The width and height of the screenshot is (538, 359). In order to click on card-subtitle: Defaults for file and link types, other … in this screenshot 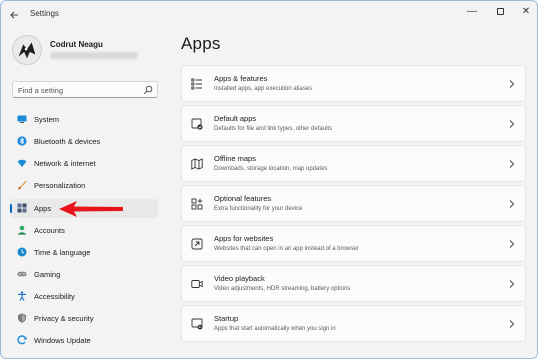, I will do `click(273, 129)`.